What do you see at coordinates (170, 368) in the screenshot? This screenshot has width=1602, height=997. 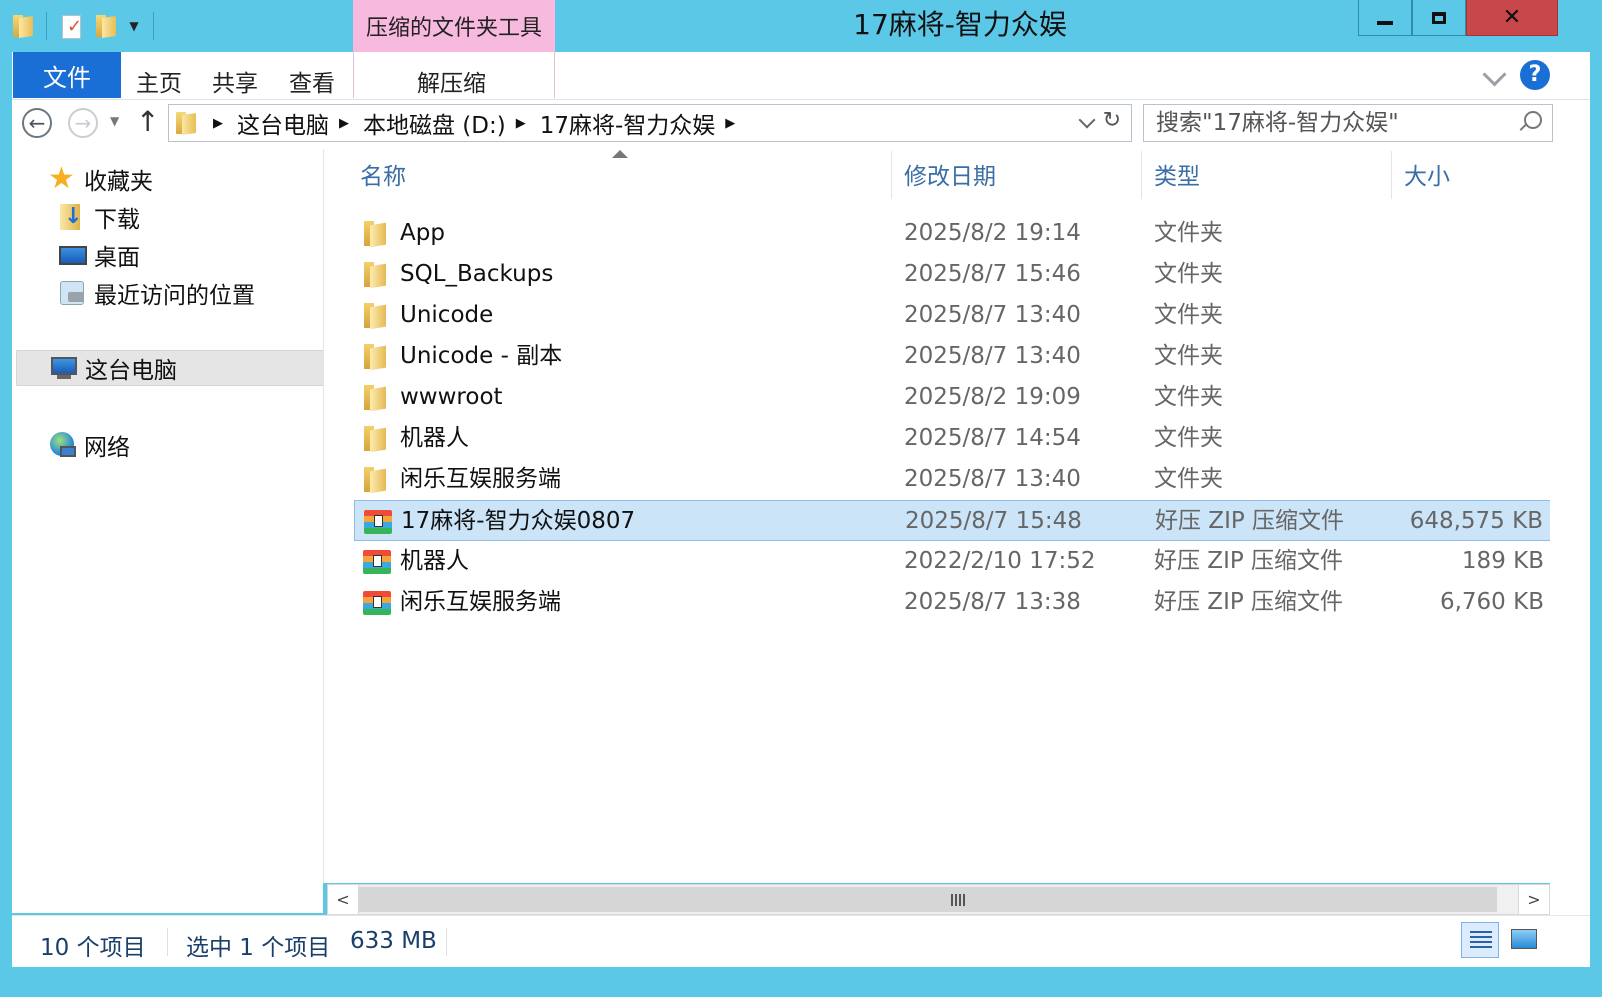 I see `sidebar-item-this-pc: 这台电脑` at bounding box center [170, 368].